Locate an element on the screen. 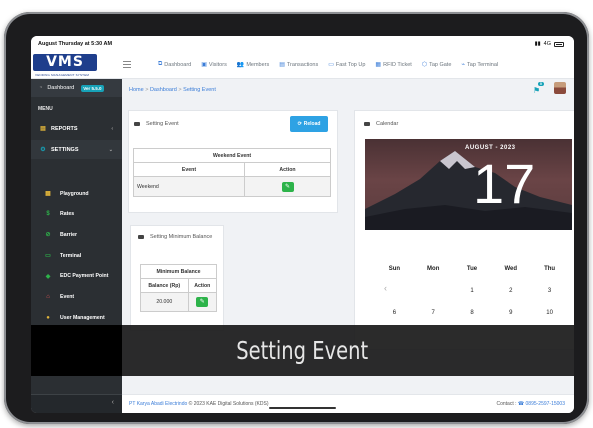 The image size is (593, 428). dashboard-icon: ⧉ is located at coordinates (160, 64).